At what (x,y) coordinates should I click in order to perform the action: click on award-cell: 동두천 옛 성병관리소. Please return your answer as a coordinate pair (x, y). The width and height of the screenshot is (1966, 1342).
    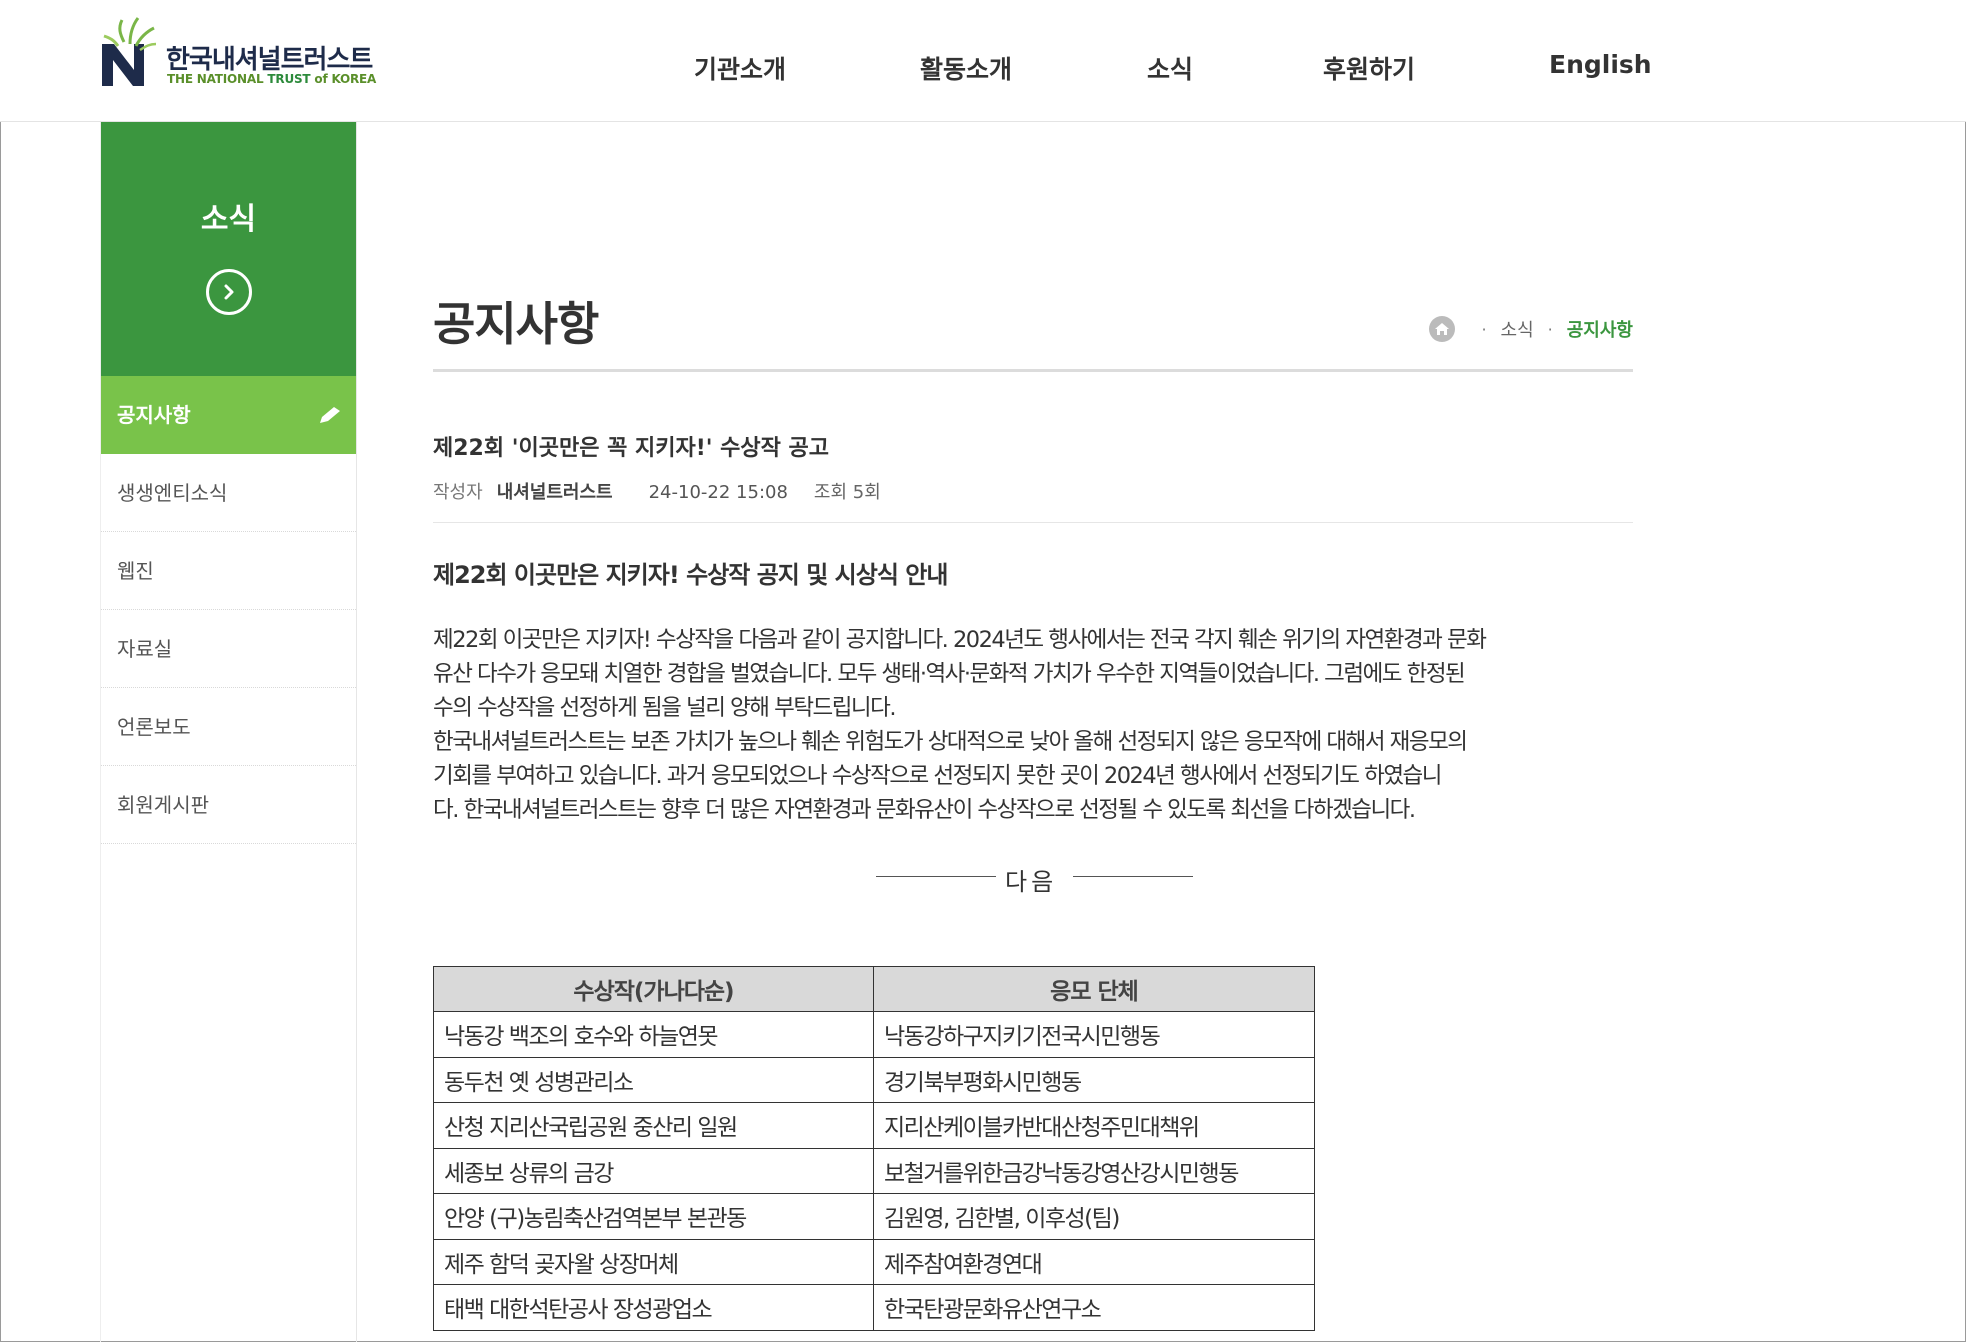
    Looking at the image, I should click on (653, 1079).